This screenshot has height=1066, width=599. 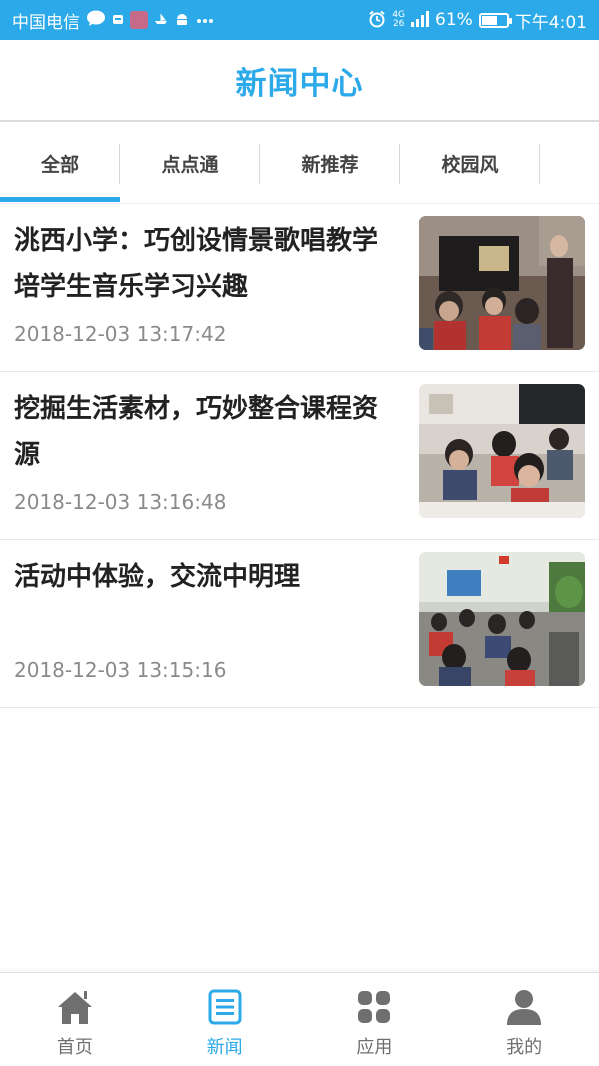 What do you see at coordinates (524, 1007) in the screenshot?
I see `profile-icon` at bounding box center [524, 1007].